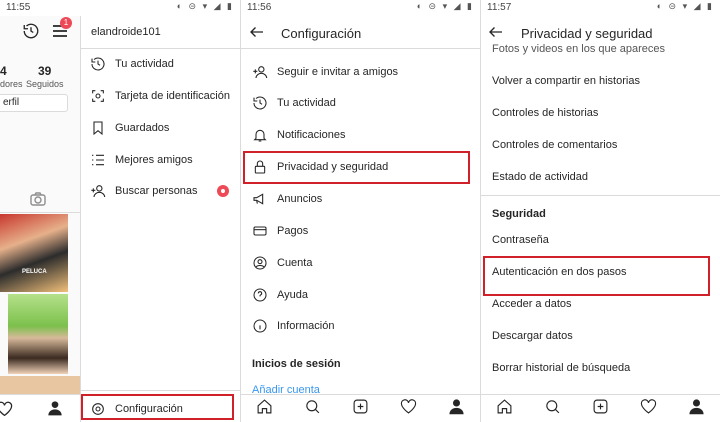  I want to click on status-time: 11:57, so click(499, 7).